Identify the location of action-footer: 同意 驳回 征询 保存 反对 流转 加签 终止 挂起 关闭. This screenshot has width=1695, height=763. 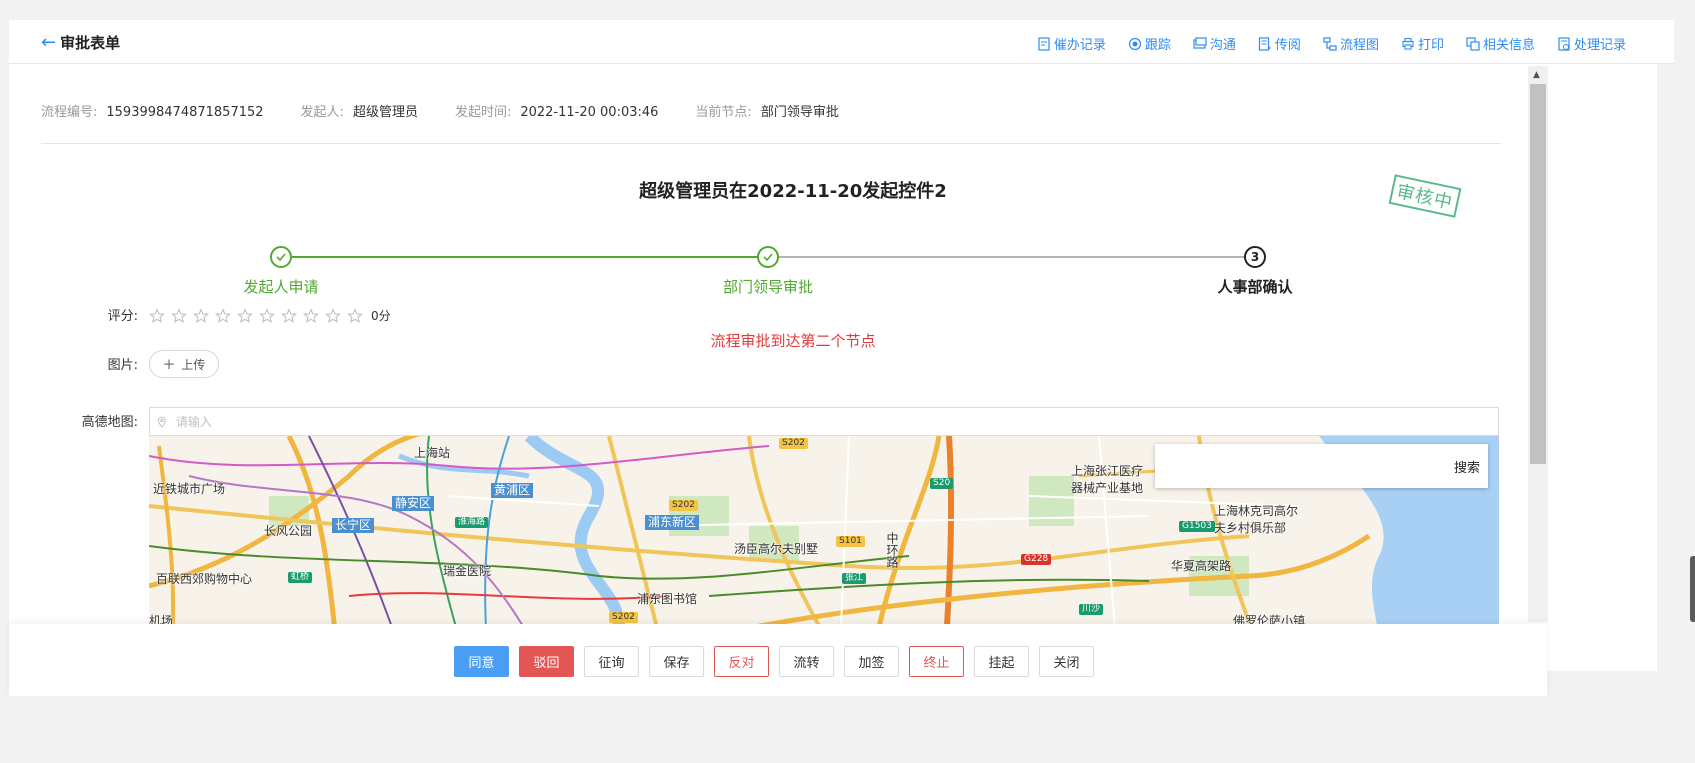
(778, 660).